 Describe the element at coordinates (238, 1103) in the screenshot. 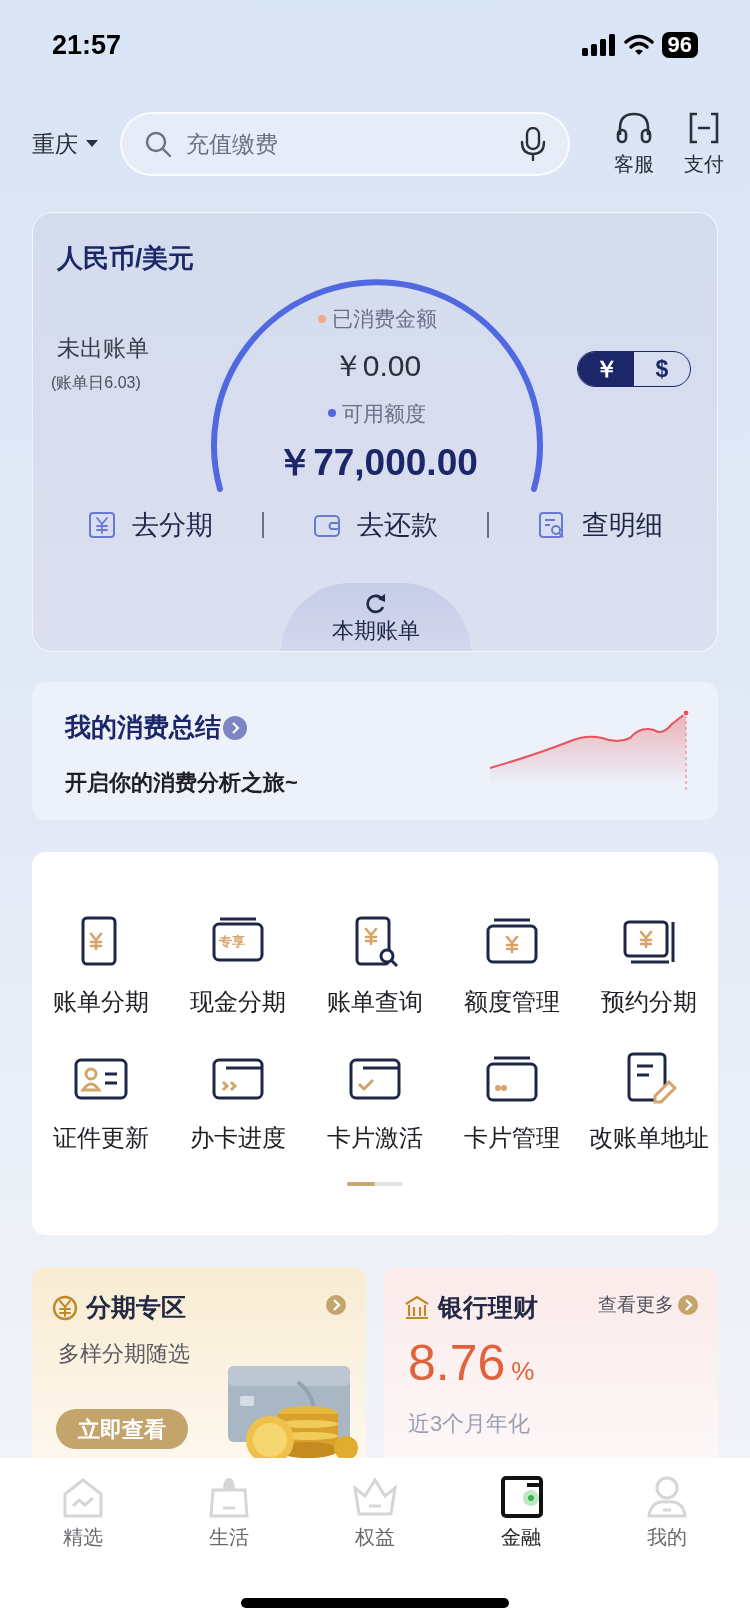

I see `service-shortcut: 办卡进度` at that location.